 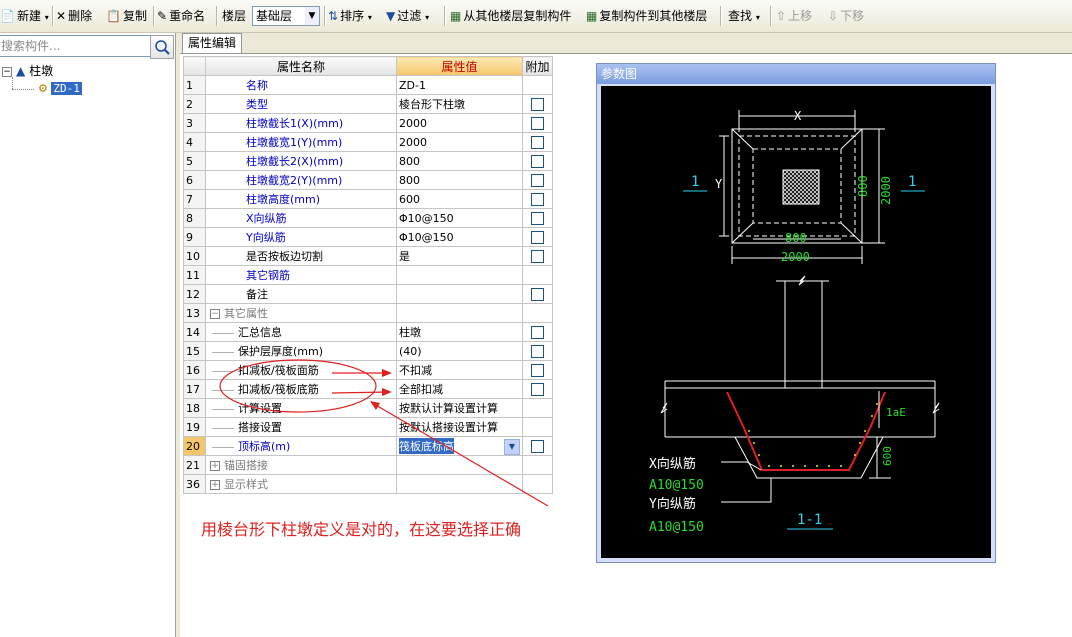 I want to click on table-row: 21 + 锚固搭接, so click(x=368, y=465).